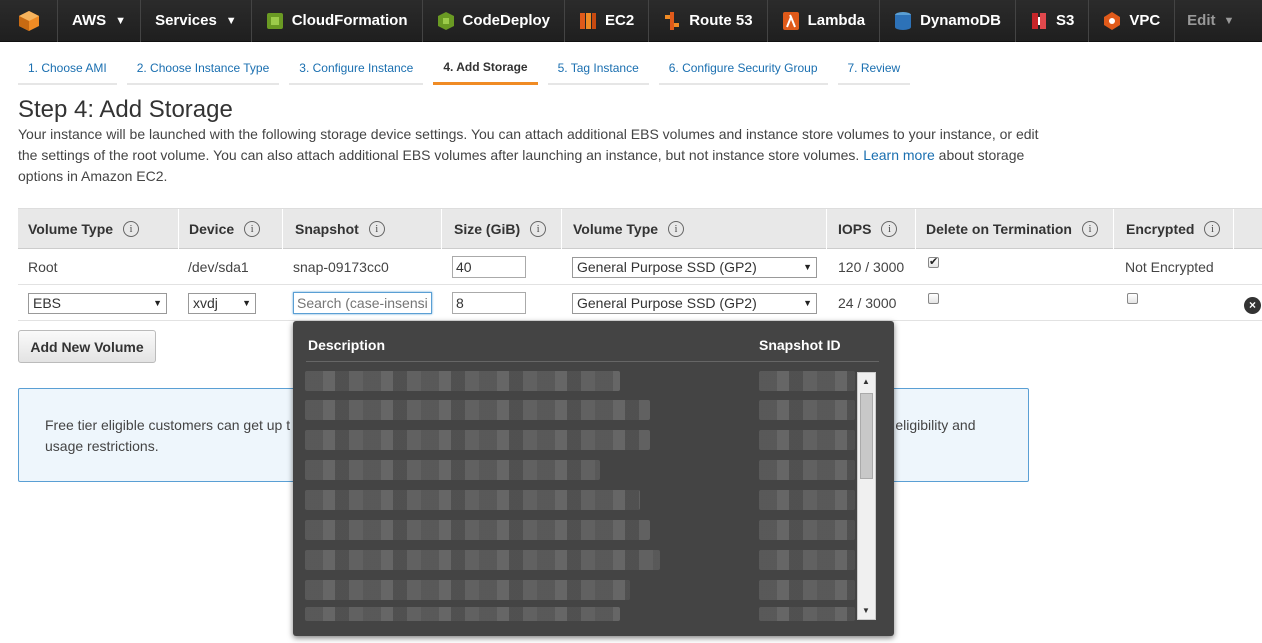 The image size is (1262, 643). What do you see at coordinates (667, 303) in the screenshot?
I see `select-value: General Purpose SSD (GP2)` at bounding box center [667, 303].